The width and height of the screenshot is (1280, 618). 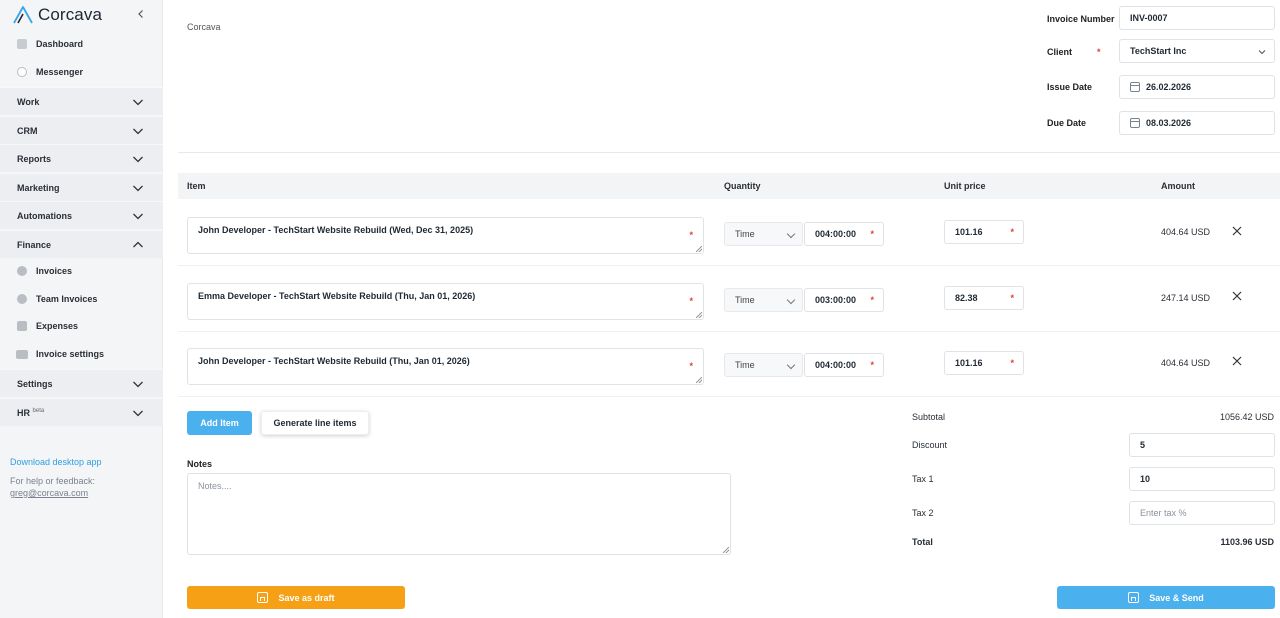 I want to click on sidebar-item-dashboard: Dashboard, so click(x=81, y=44).